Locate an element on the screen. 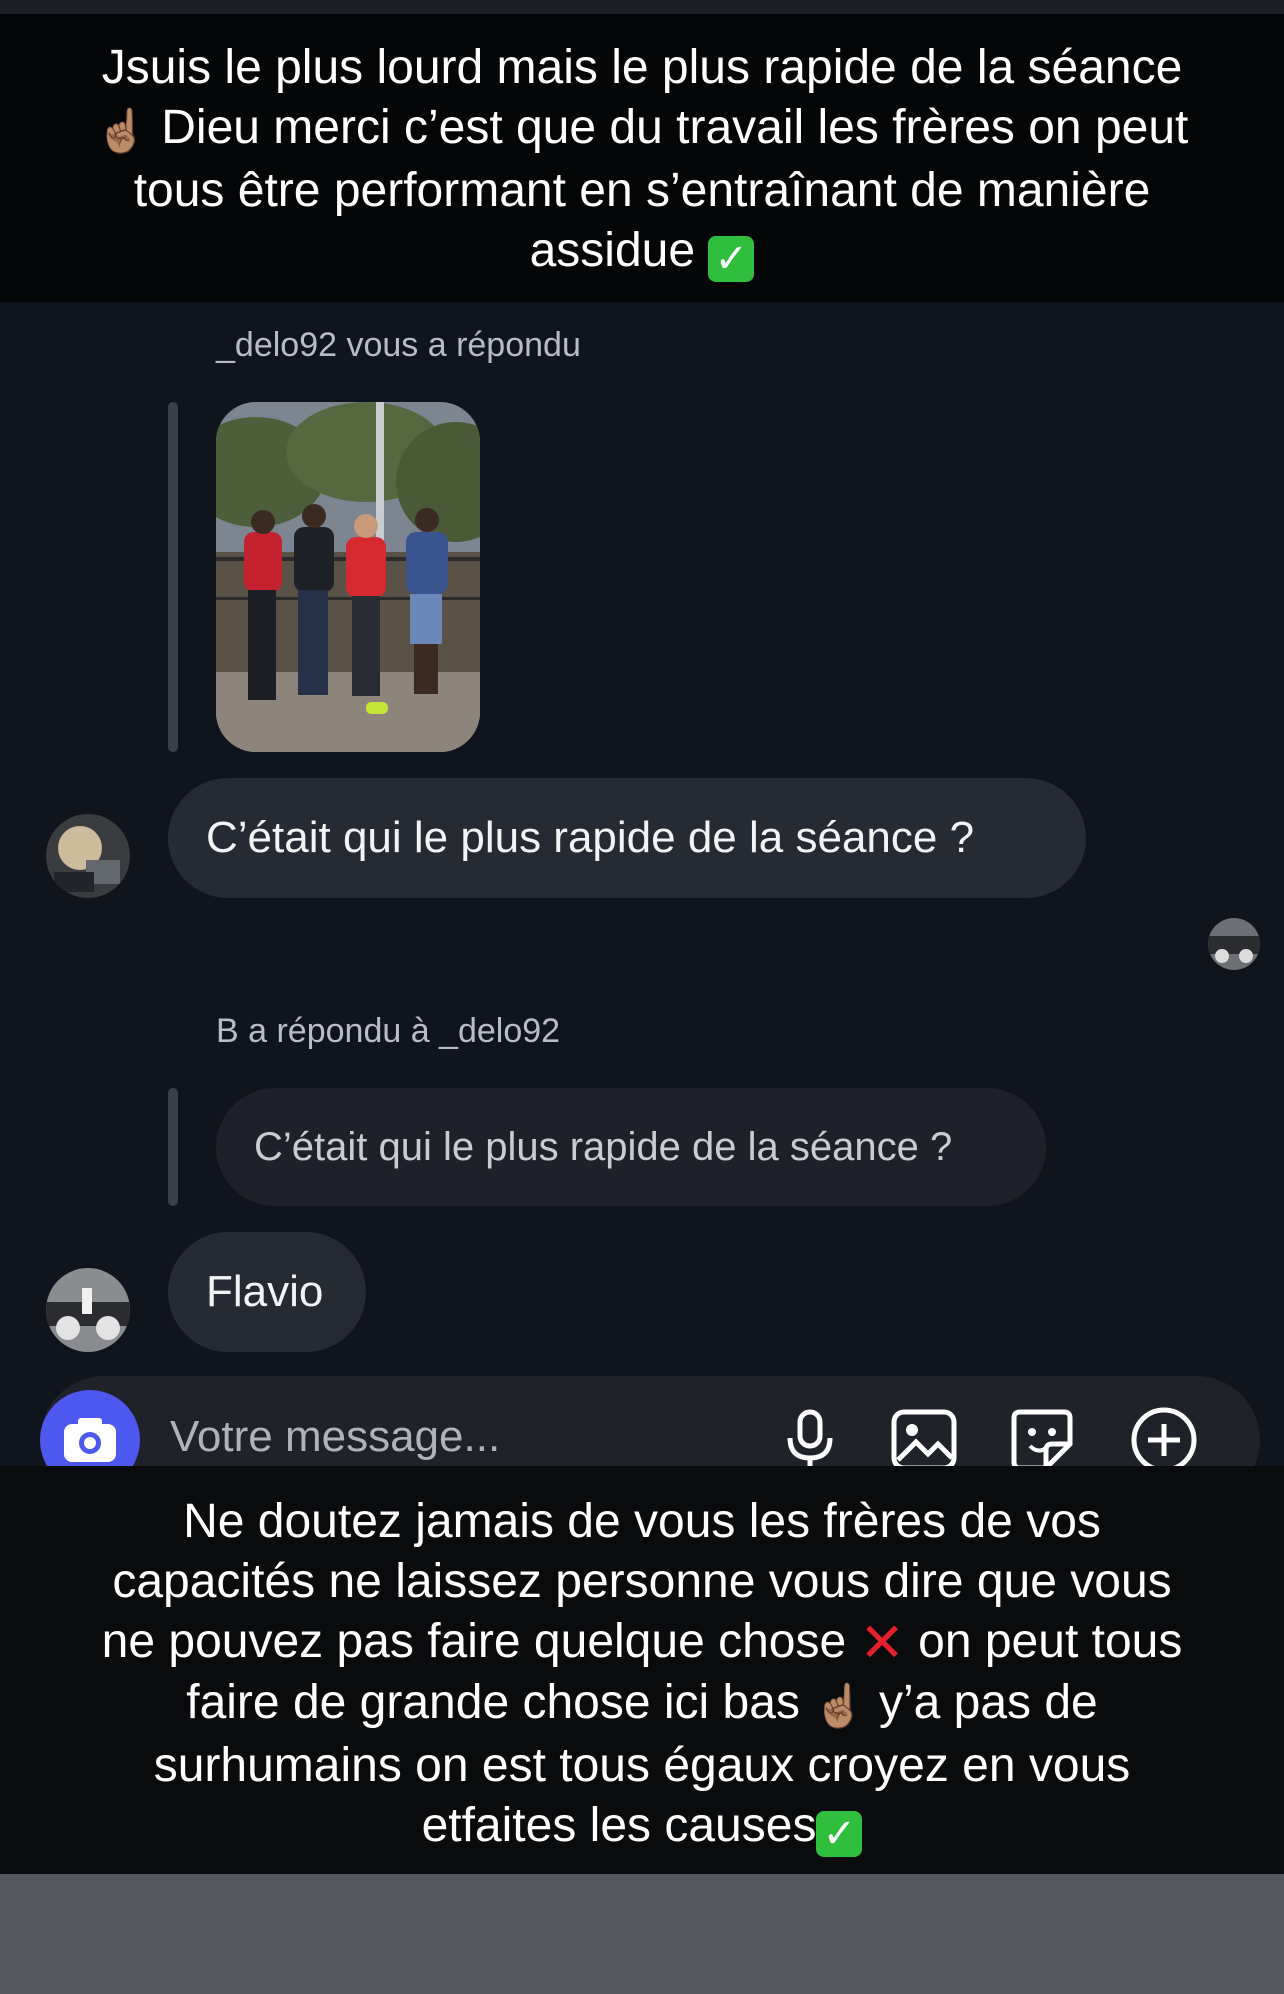 The height and width of the screenshot is (1994, 1284). caption-text: etfaites les causes is located at coordinates (619, 1825).